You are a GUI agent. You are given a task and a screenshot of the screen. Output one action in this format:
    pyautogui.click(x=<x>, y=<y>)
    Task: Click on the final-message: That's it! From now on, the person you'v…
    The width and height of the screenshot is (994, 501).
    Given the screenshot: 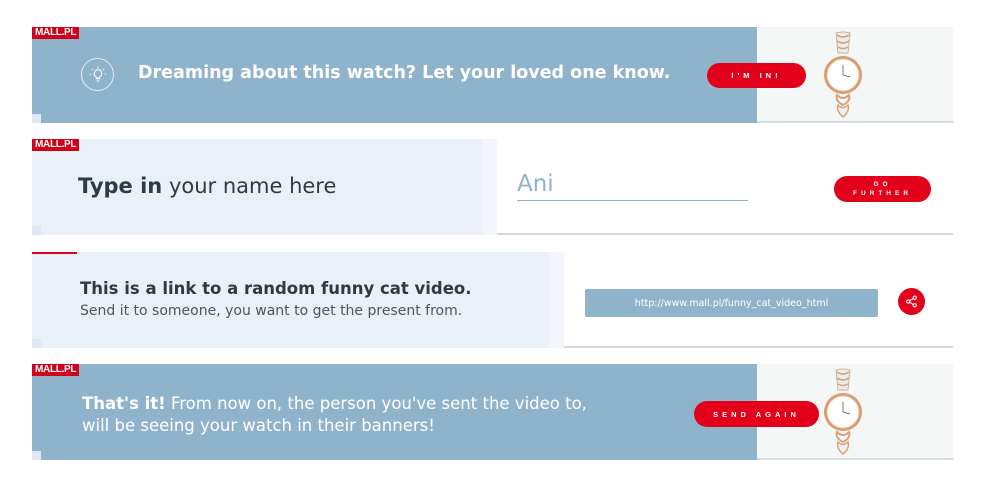 What is the action you would take?
    pyautogui.click(x=334, y=415)
    